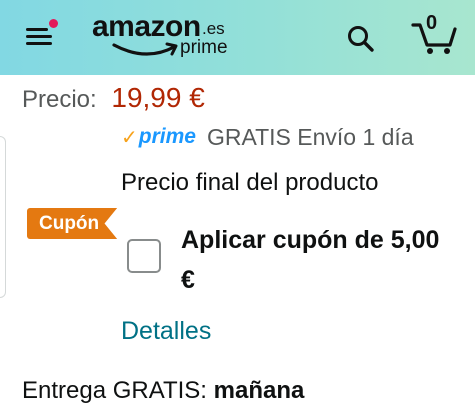 The height and width of the screenshot is (418, 475). I want to click on cart-count: 0, so click(432, 23).